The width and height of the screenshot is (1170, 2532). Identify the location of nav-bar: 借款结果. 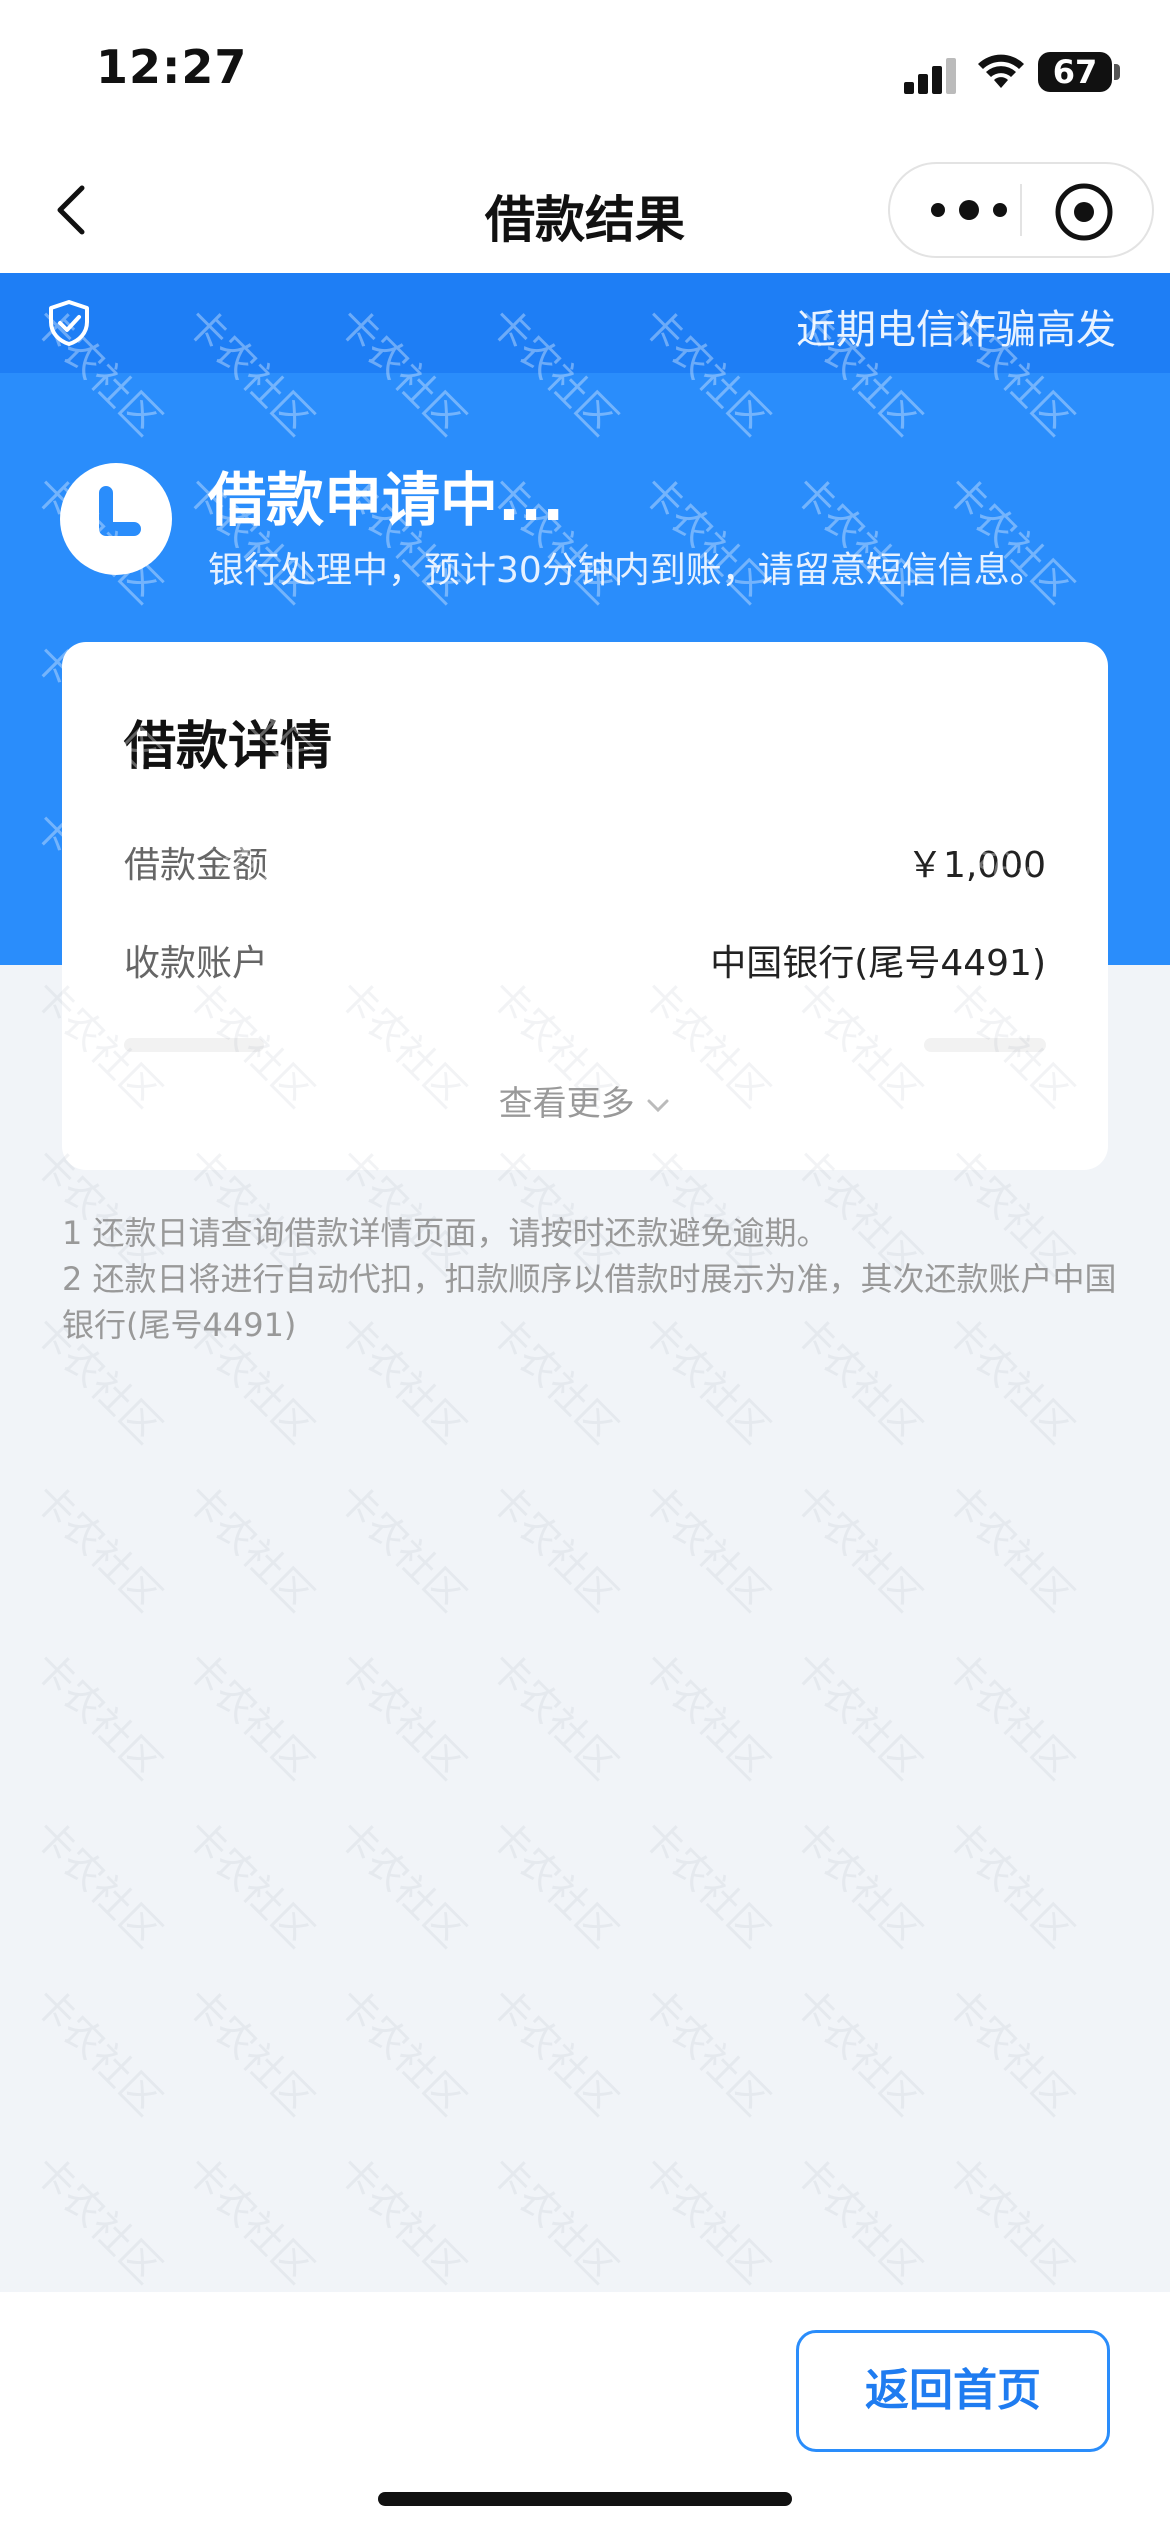
(585, 211).